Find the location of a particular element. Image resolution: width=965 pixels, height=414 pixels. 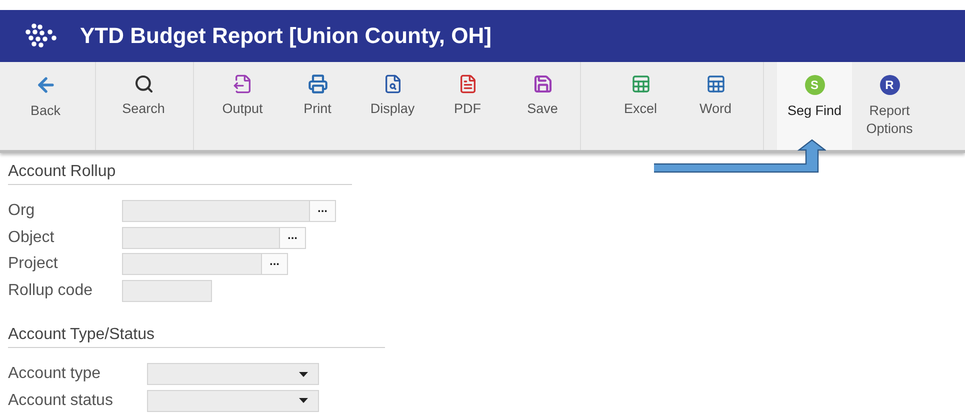

field-label: Account status is located at coordinates (61, 401).